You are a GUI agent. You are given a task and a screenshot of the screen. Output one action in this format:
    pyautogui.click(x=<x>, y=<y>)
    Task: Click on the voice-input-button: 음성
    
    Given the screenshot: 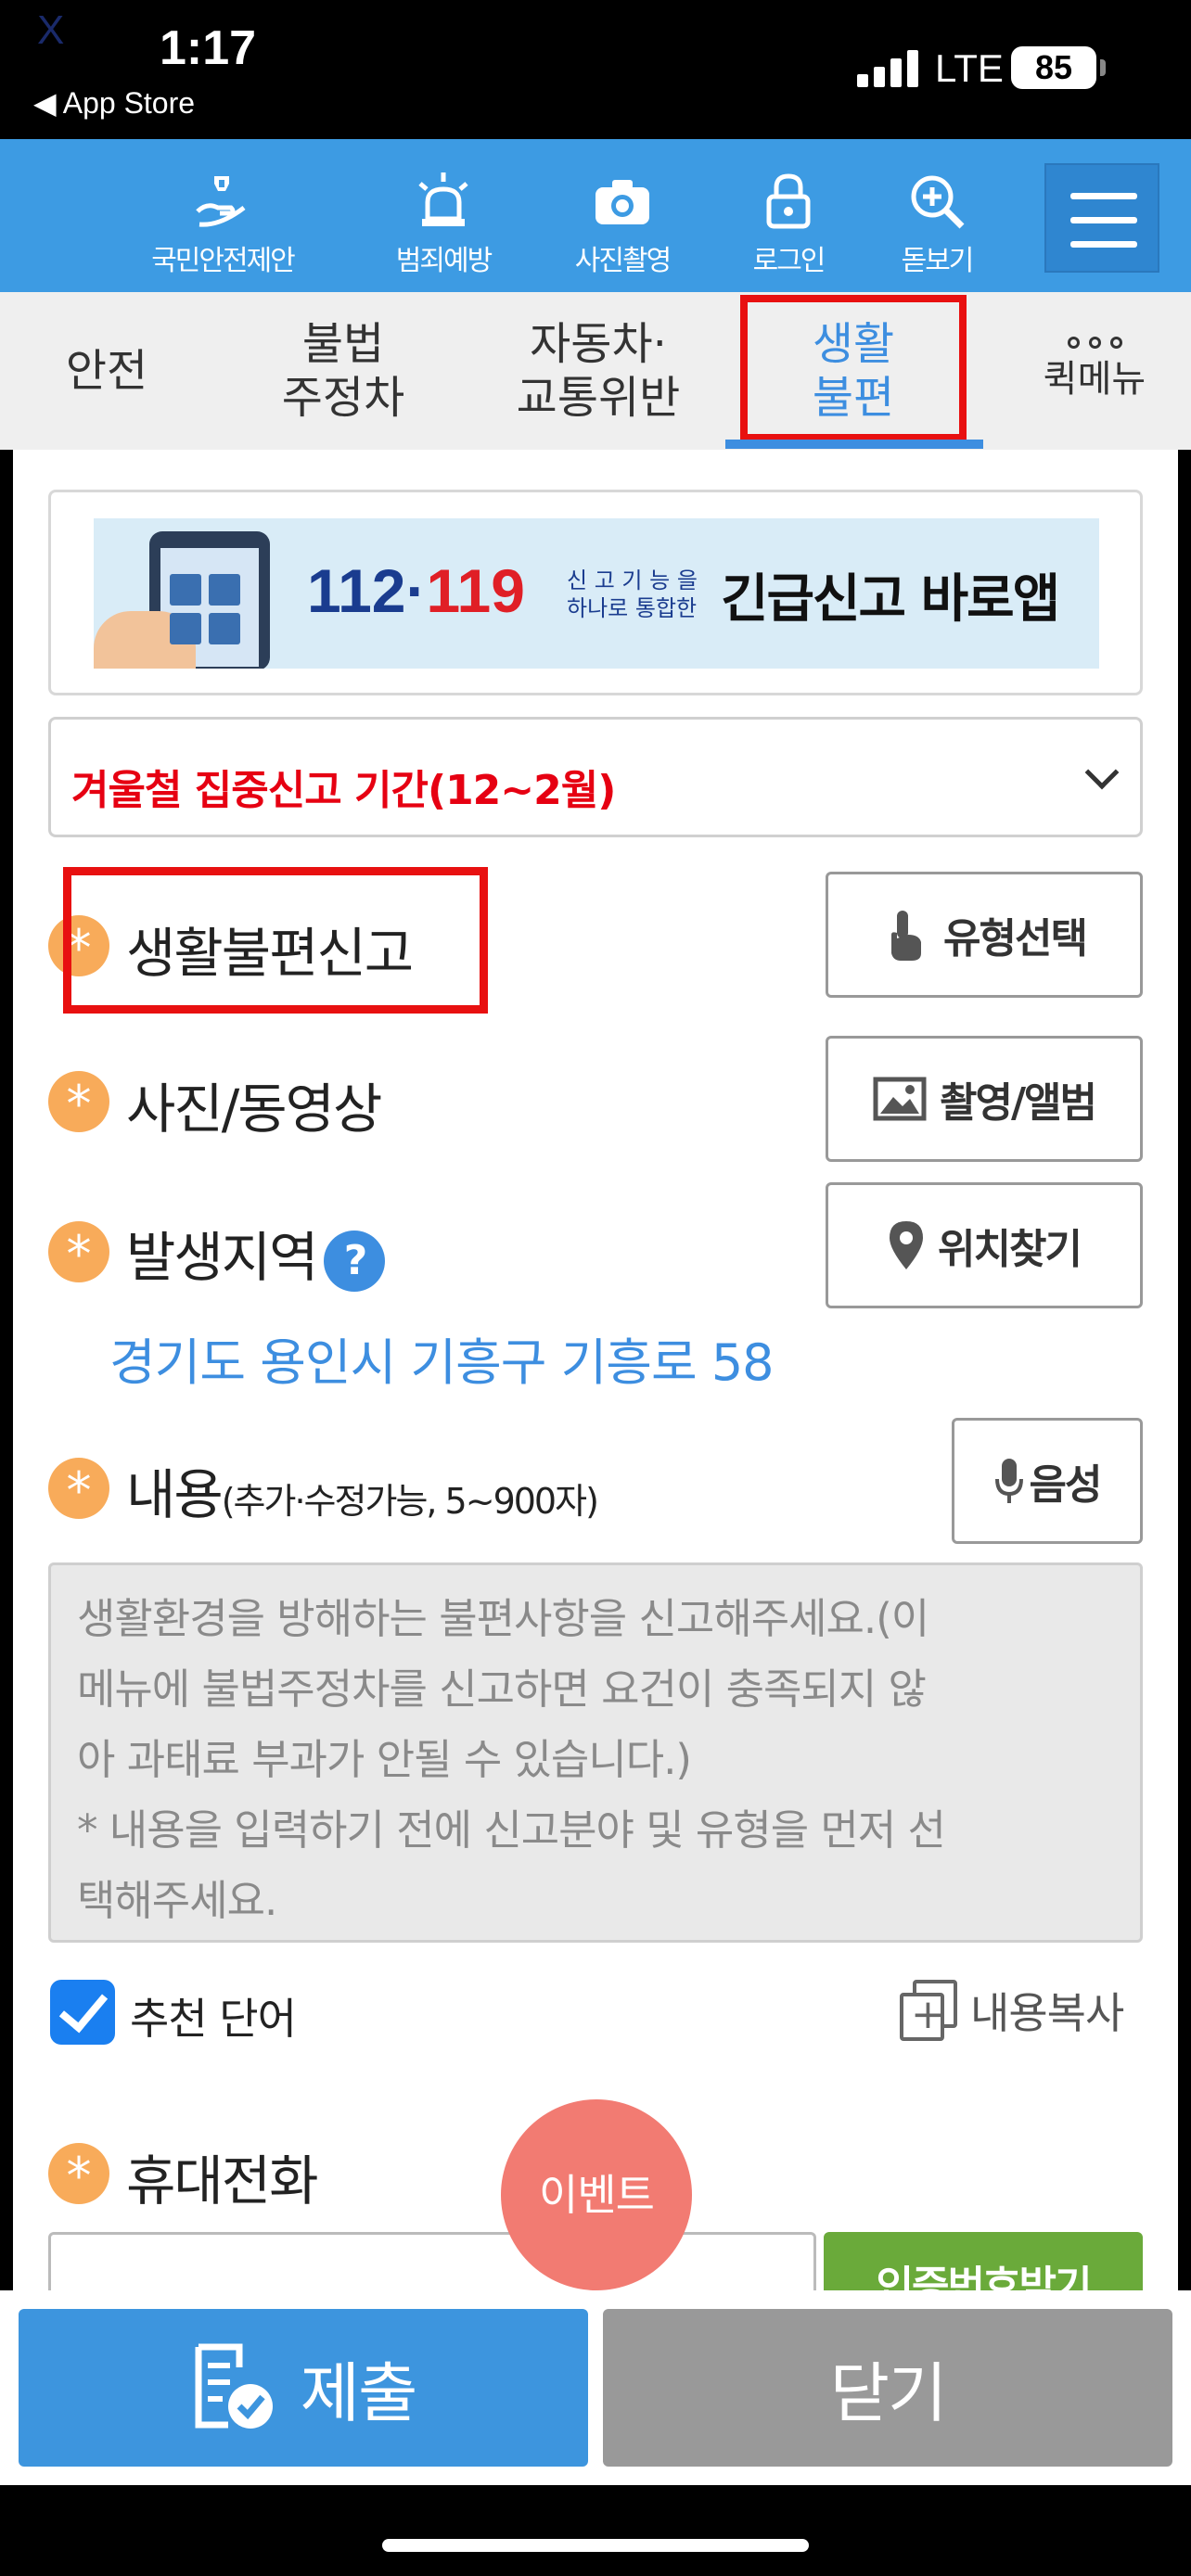 What is the action you would take?
    pyautogui.click(x=1047, y=1481)
    